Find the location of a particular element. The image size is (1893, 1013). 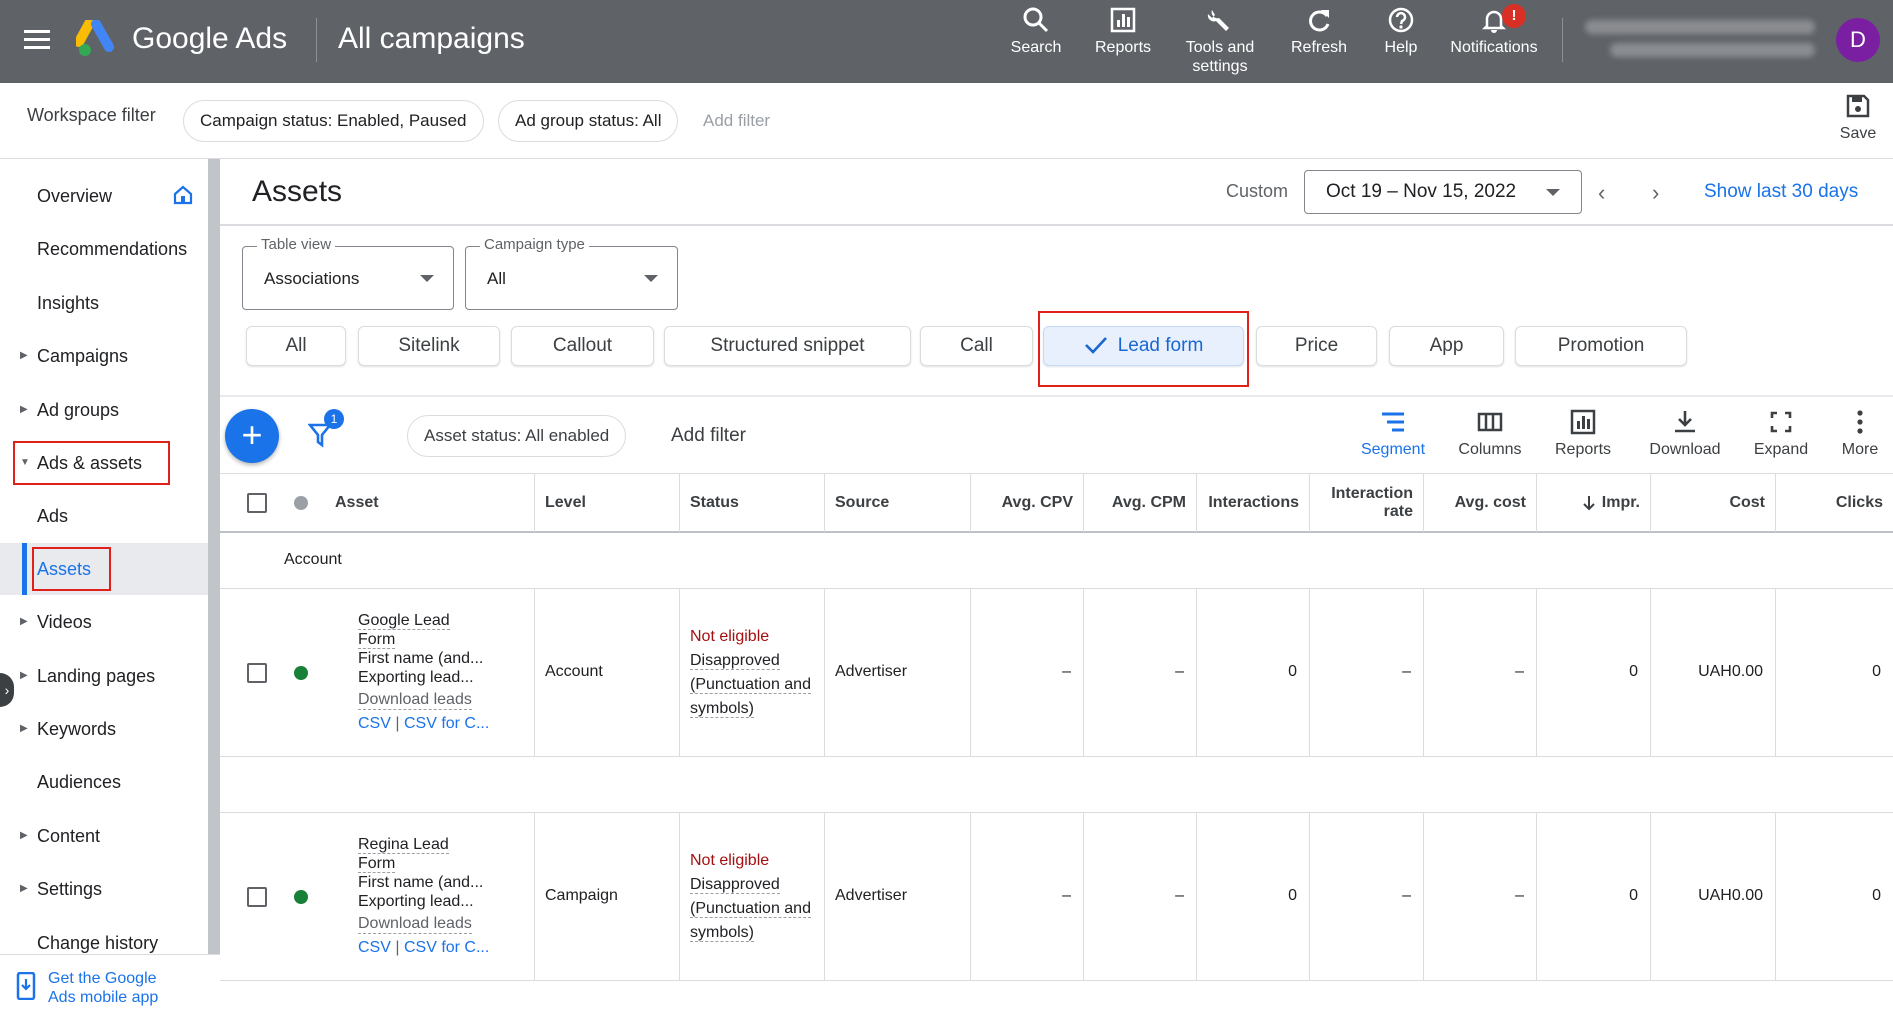

columns-button: Columns is located at coordinates (1490, 434).